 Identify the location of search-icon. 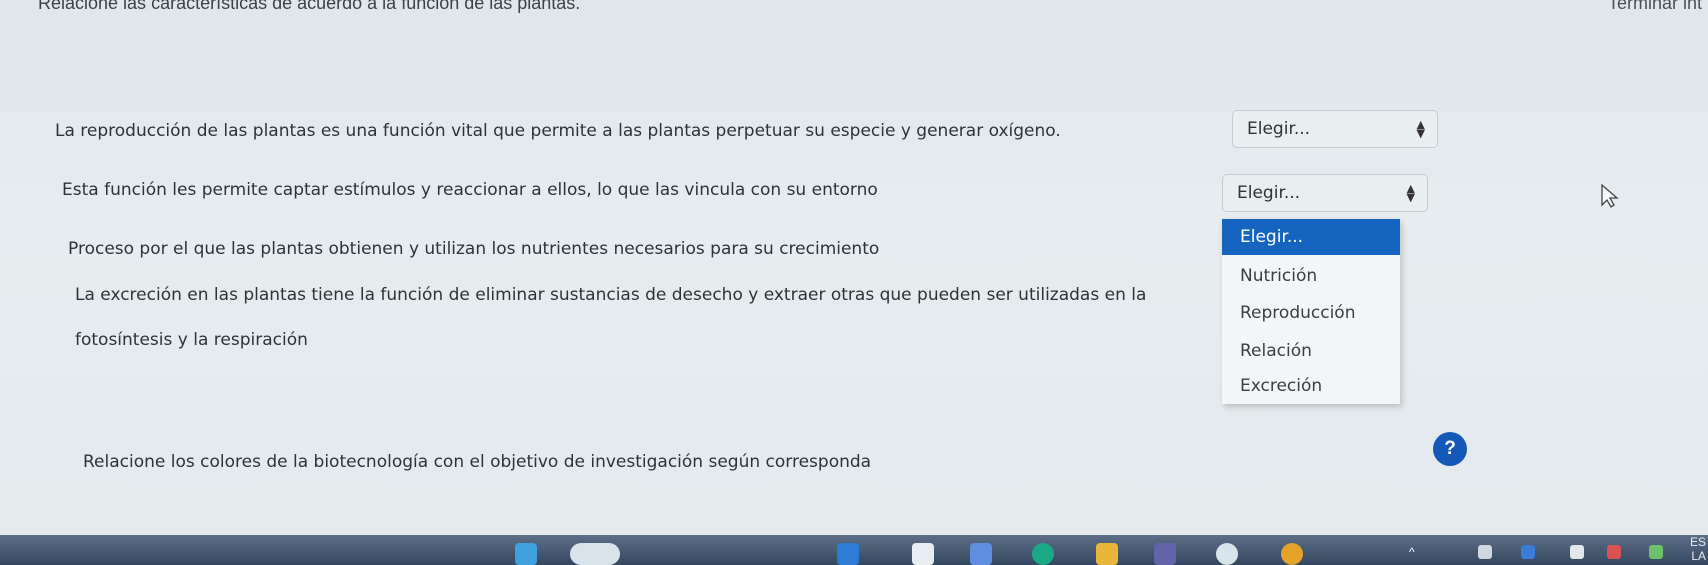
(595, 554).